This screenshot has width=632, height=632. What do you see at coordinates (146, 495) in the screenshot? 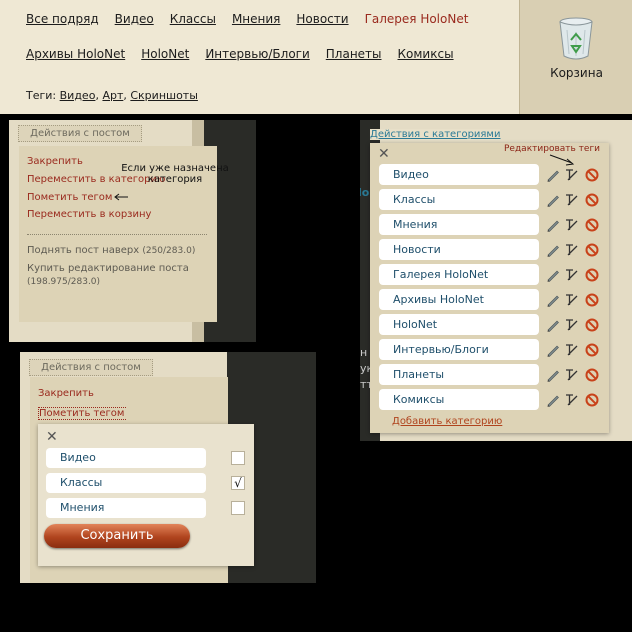
I see `tag-picker-dialog: ✕ Видео Классы √ Мнения Сохранить` at bounding box center [146, 495].